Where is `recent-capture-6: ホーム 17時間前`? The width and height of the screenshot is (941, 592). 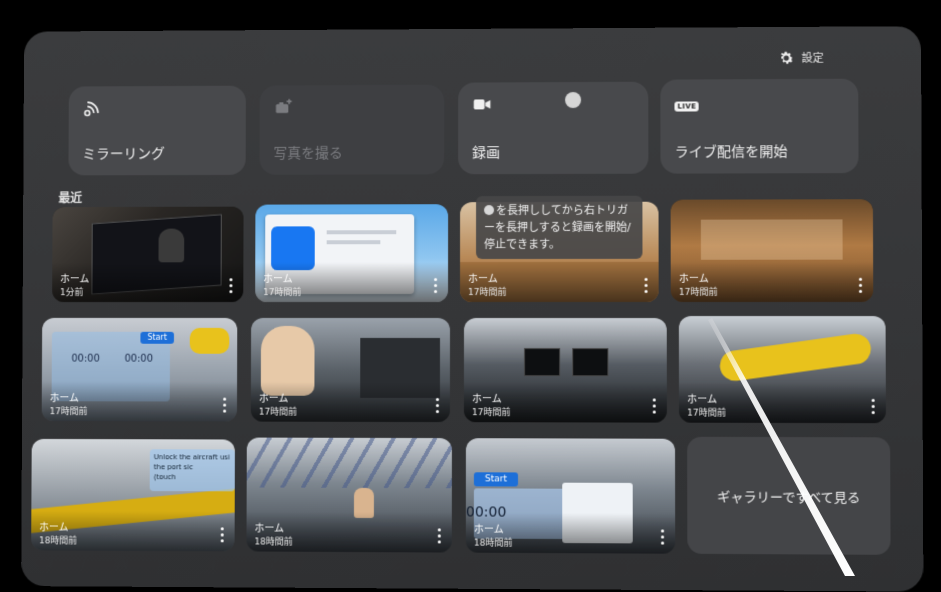 recent-capture-6: ホーム 17時間前 is located at coordinates (350, 370).